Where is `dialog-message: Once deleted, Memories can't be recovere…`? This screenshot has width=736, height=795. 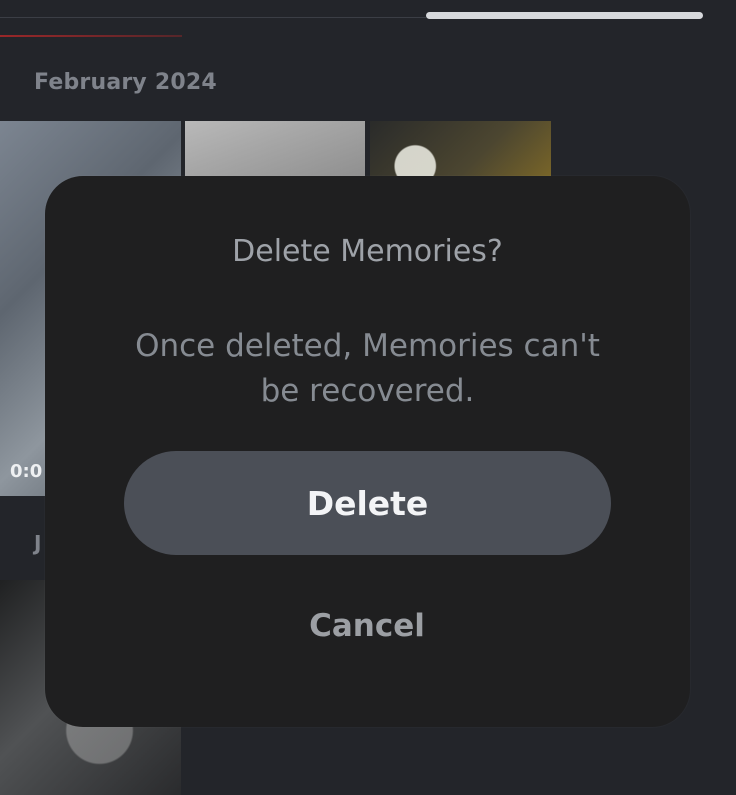 dialog-message: Once deleted, Memories can't be recovere… is located at coordinates (367, 368).